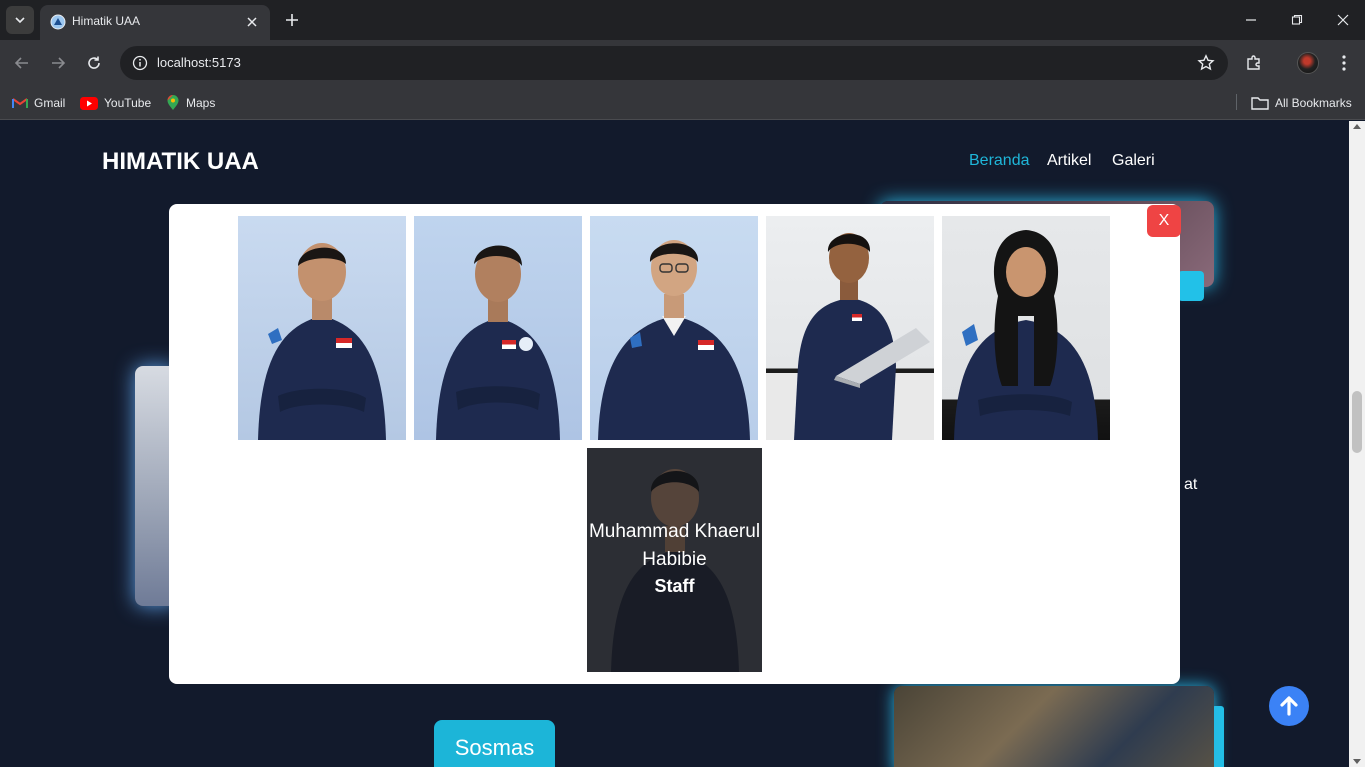  What do you see at coordinates (1260, 103) in the screenshot?
I see `folder-icon` at bounding box center [1260, 103].